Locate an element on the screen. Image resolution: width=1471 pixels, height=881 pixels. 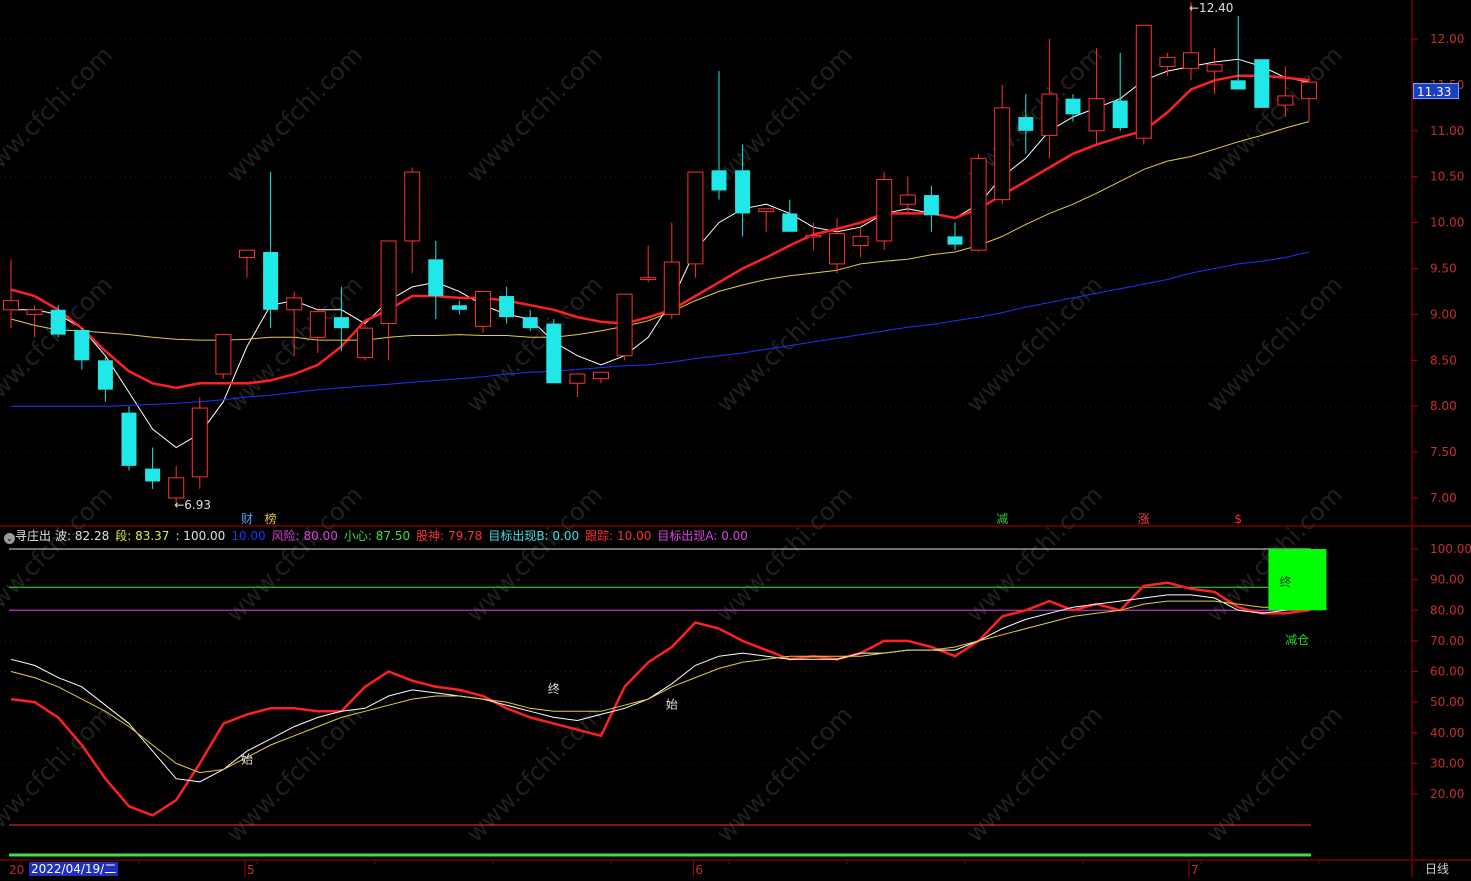
price-tick-label: 10.00 is located at coordinates (1447, 223).